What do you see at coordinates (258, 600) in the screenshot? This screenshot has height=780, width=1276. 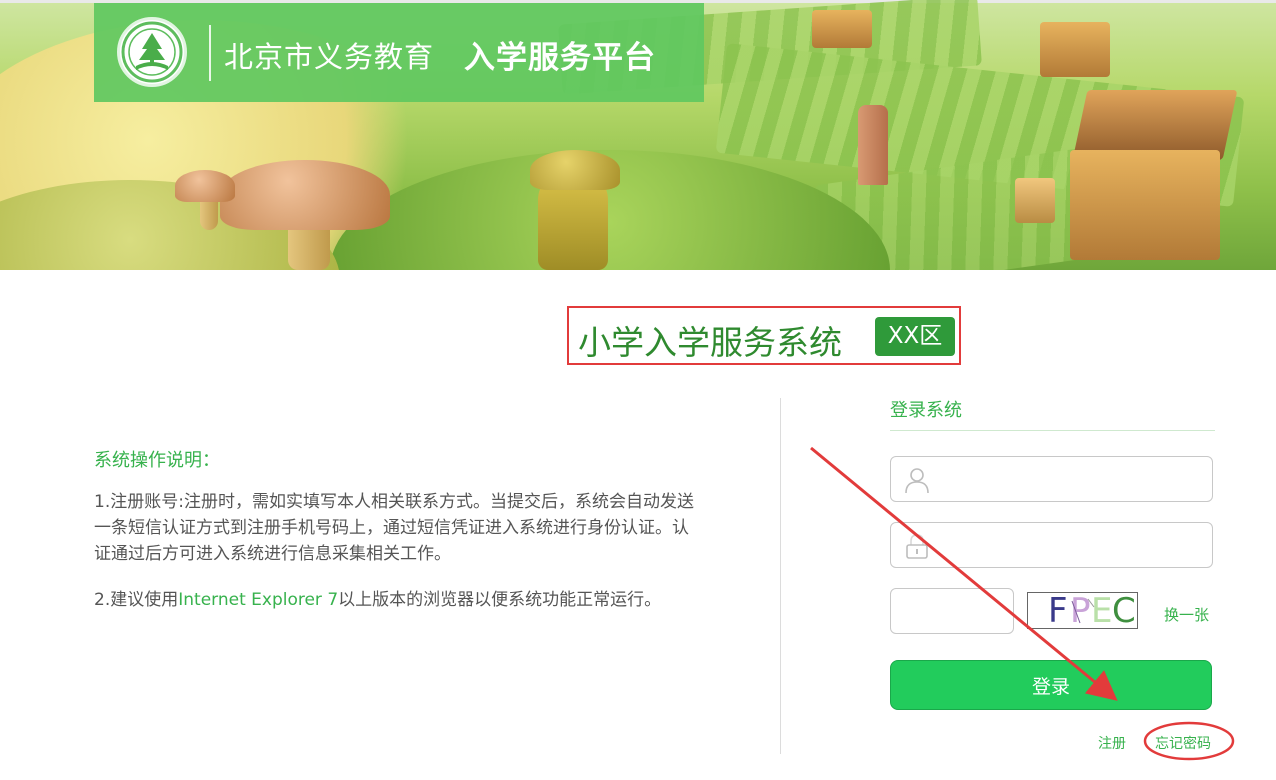 I see `browser-name: Internet Explorer 7` at bounding box center [258, 600].